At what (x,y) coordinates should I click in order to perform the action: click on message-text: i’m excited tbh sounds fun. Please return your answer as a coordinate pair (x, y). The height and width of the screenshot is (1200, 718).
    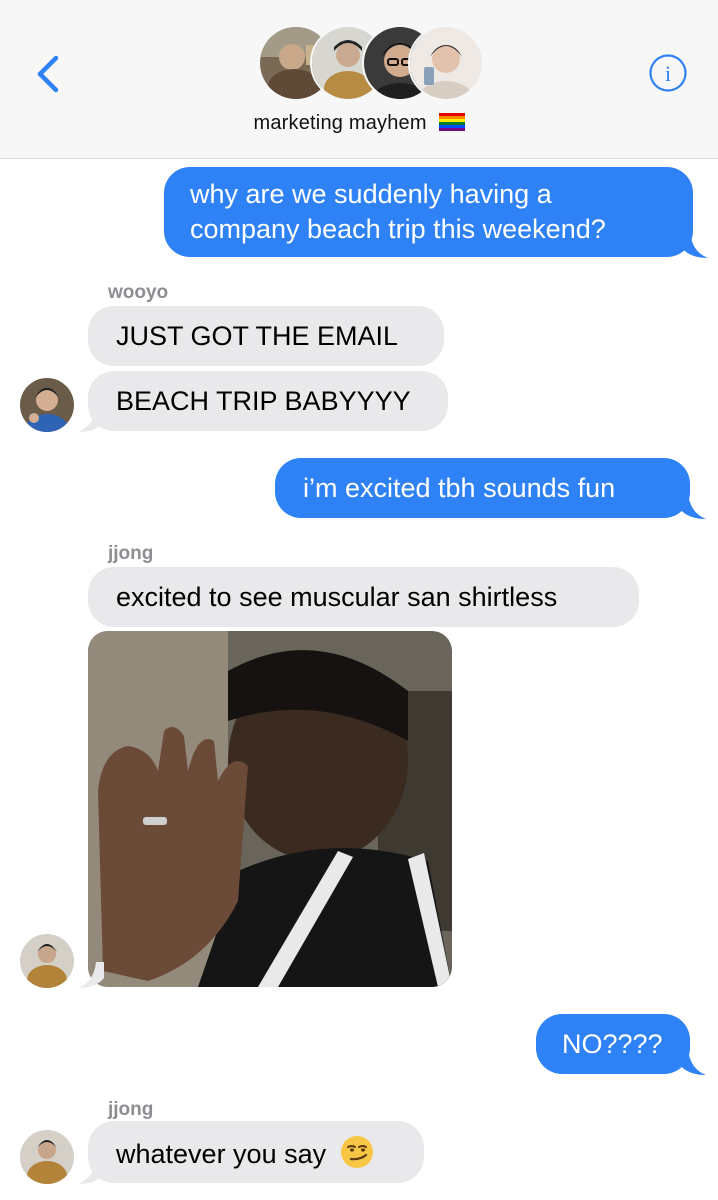
    Looking at the image, I should click on (459, 488).